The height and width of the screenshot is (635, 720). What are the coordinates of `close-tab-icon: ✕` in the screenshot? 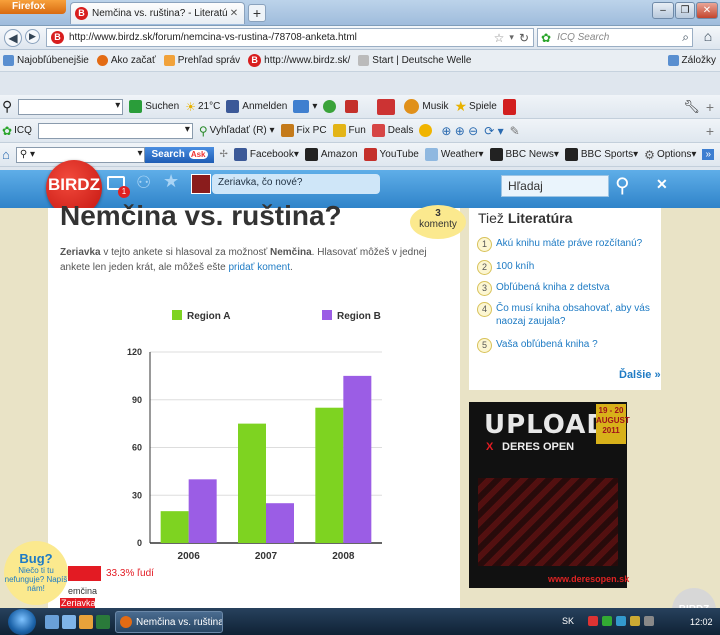 It's located at (234, 14).